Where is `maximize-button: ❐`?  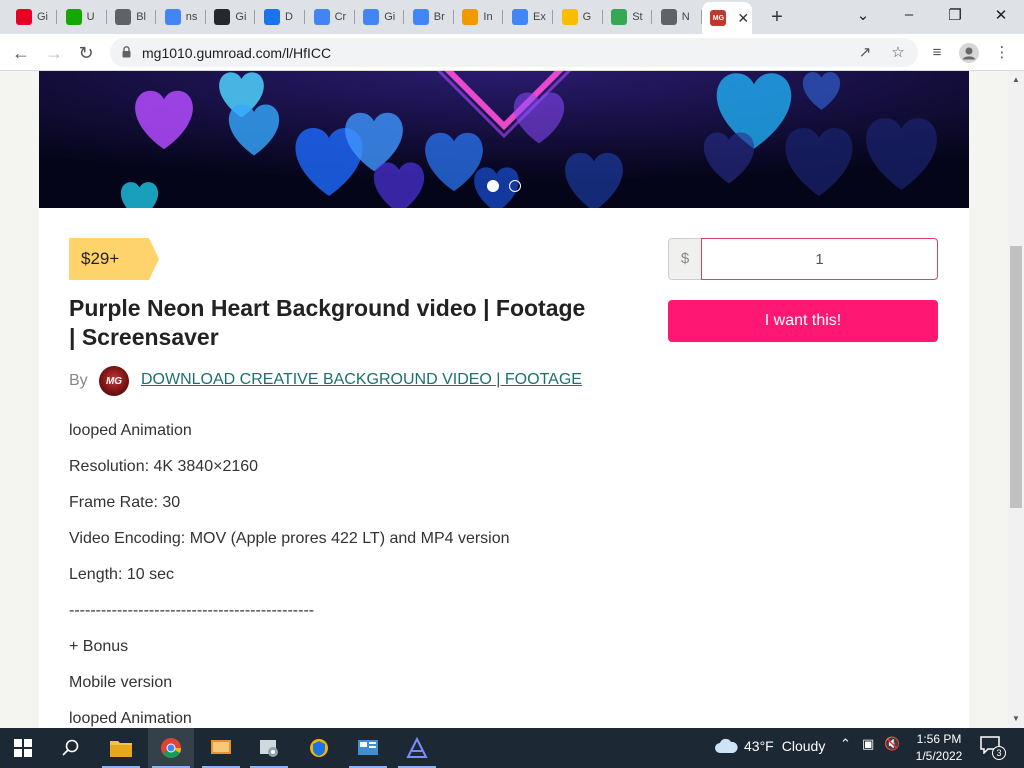 maximize-button: ❐ is located at coordinates (955, 15).